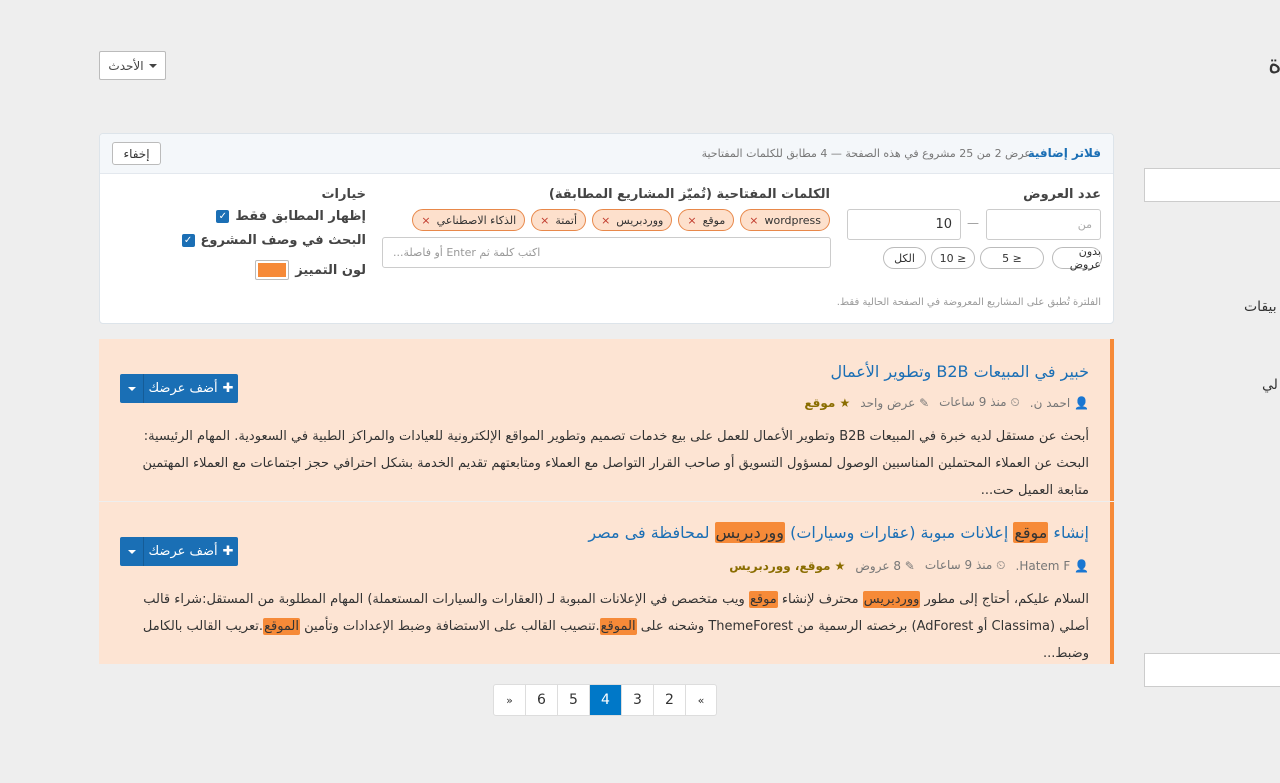  What do you see at coordinates (343, 194) in the screenshot?
I see `options-label: خيارات` at bounding box center [343, 194].